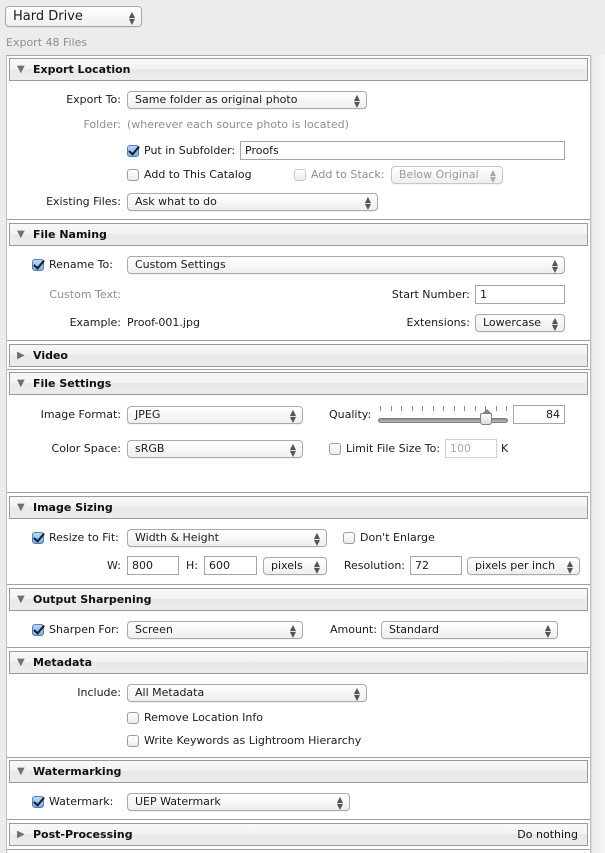  Describe the element at coordinates (203, 717) in the screenshot. I see `remove-location-label: Remove Location Info` at that location.